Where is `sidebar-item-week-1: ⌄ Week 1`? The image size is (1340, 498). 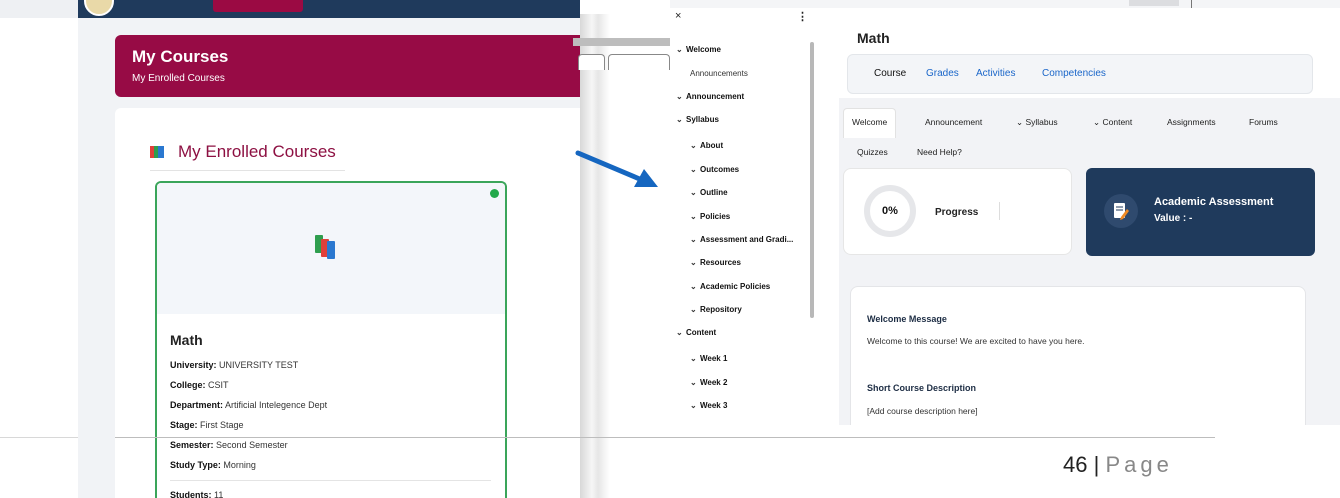 sidebar-item-week-1: ⌄ Week 1 is located at coordinates (708, 358).